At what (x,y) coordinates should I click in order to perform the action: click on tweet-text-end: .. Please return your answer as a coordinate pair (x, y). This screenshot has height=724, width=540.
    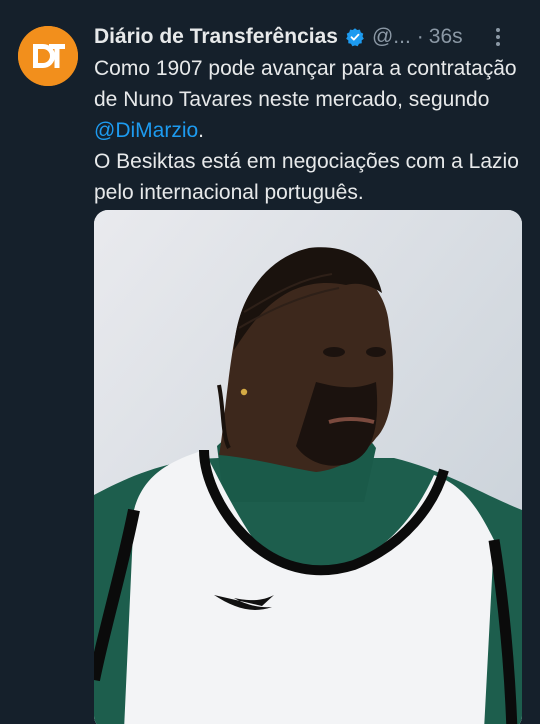
    Looking at the image, I should click on (201, 130).